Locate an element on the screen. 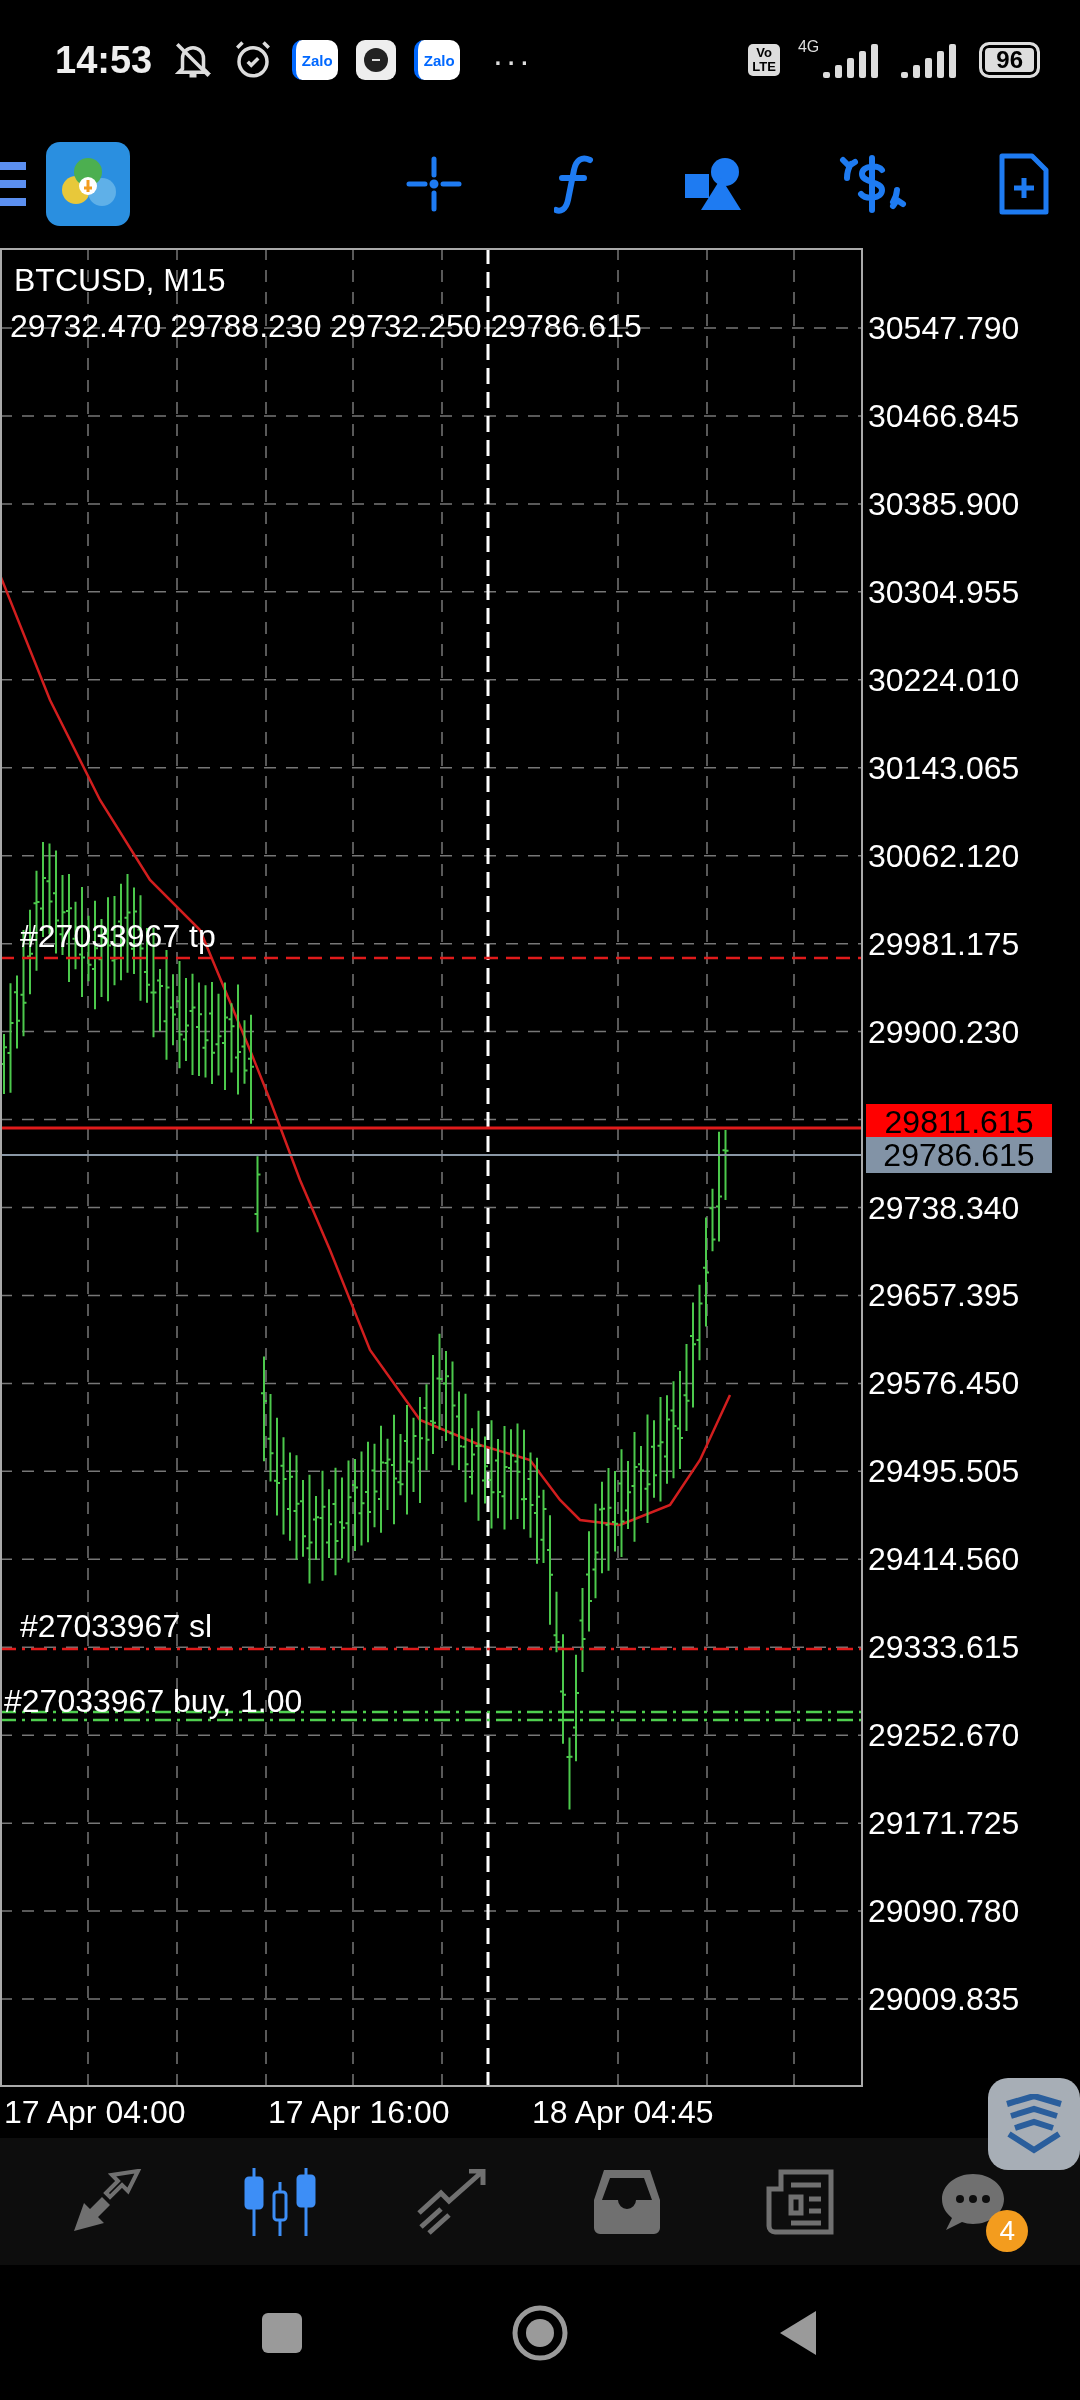  time-axis-label: 17 Apr 04:00 is located at coordinates (95, 2112).